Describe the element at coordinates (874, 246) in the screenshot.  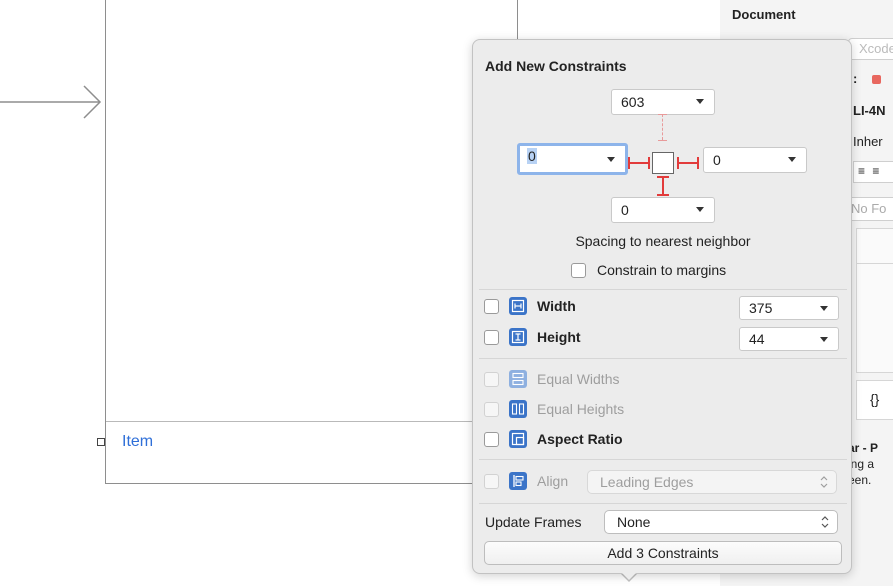
I see `inspector-box` at that location.